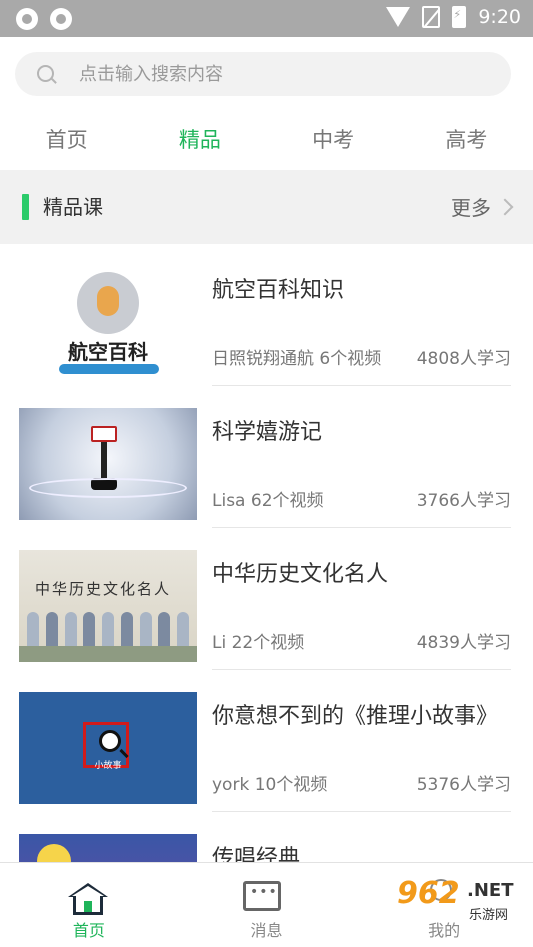 The height and width of the screenshot is (947, 533). I want to click on course-author: york 10个视频, so click(270, 785).